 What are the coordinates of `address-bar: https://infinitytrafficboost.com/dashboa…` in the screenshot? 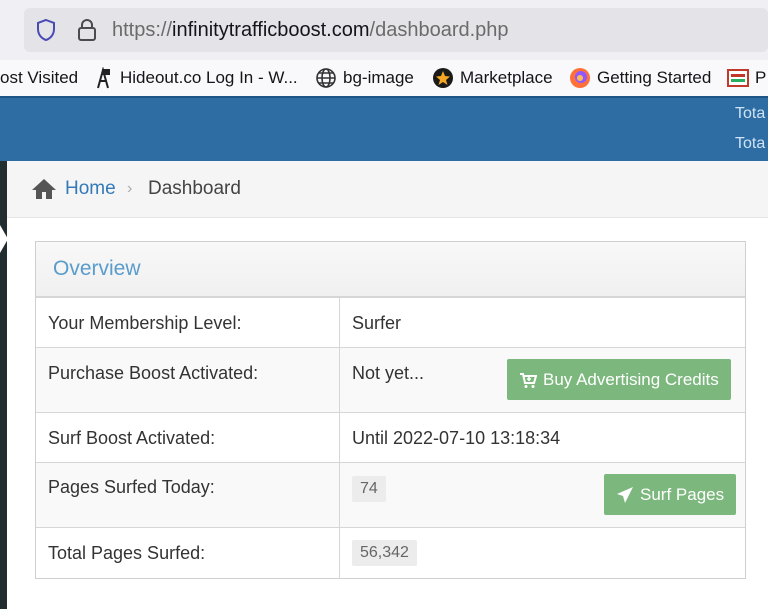 It's located at (396, 30).